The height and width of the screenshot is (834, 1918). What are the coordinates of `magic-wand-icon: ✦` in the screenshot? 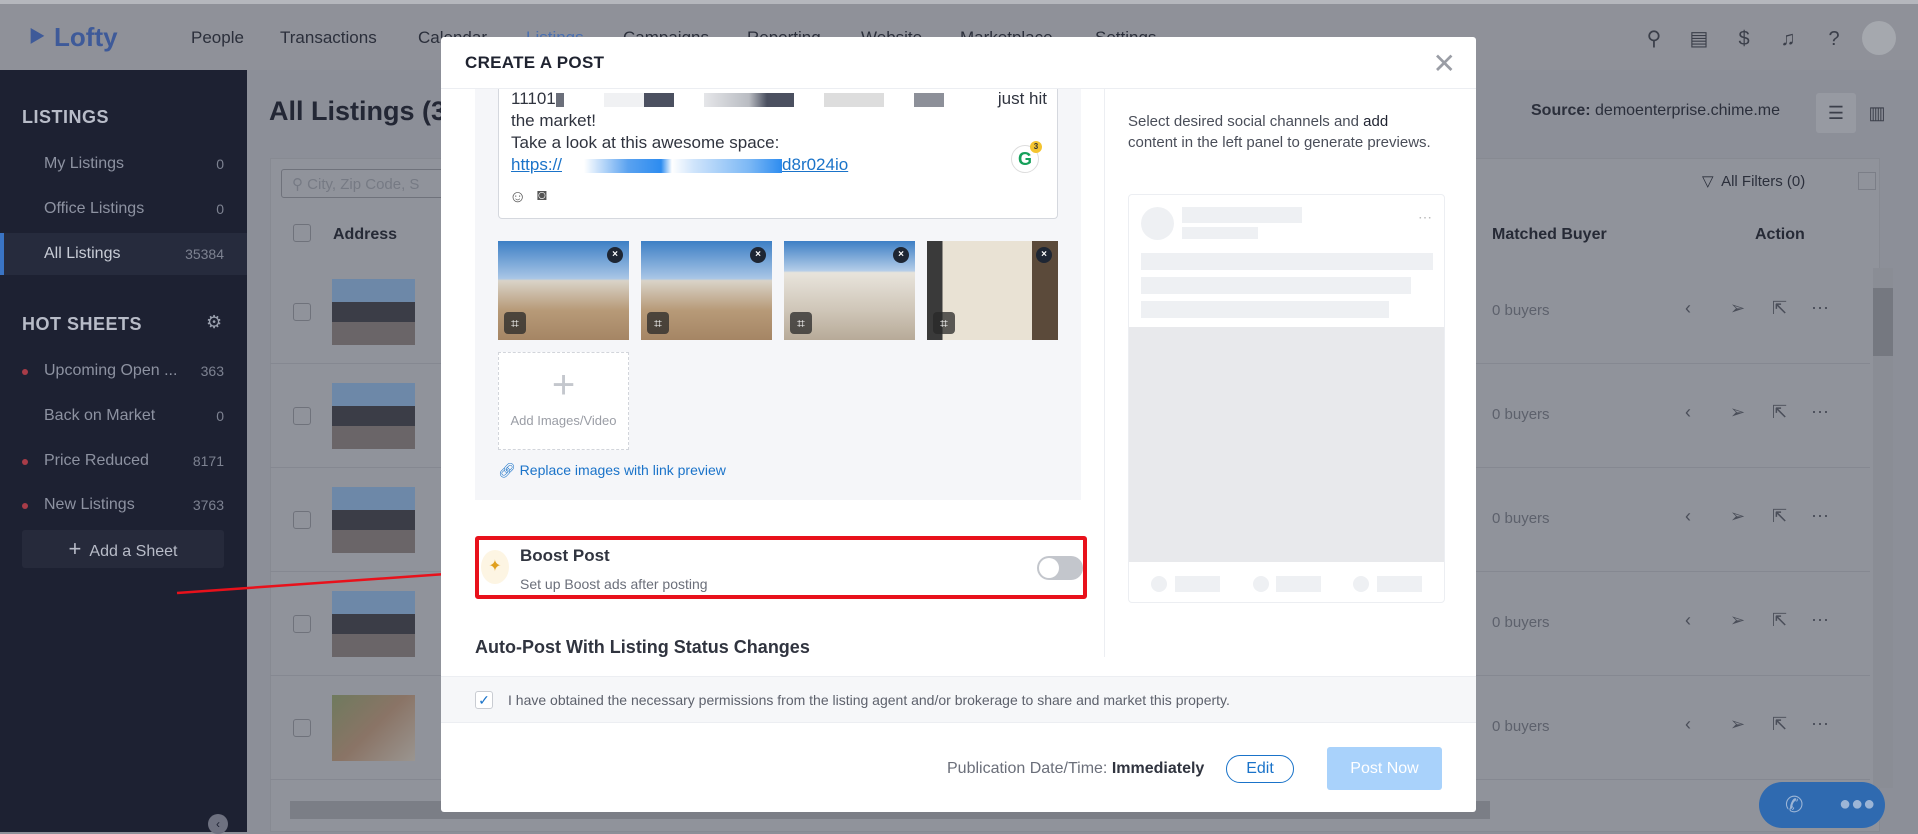 It's located at (495, 567).